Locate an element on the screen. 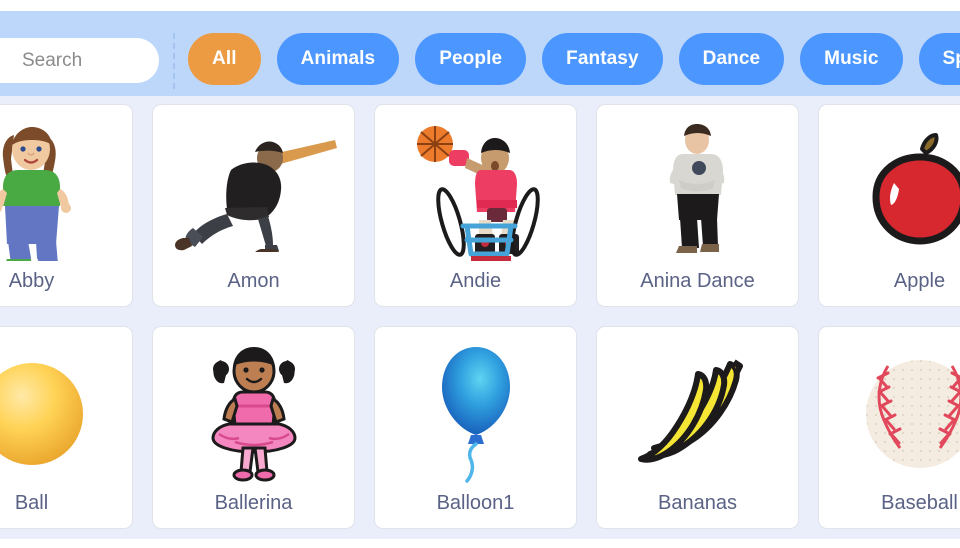 This screenshot has height=548, width=960. category-button-all: All is located at coordinates (224, 59).